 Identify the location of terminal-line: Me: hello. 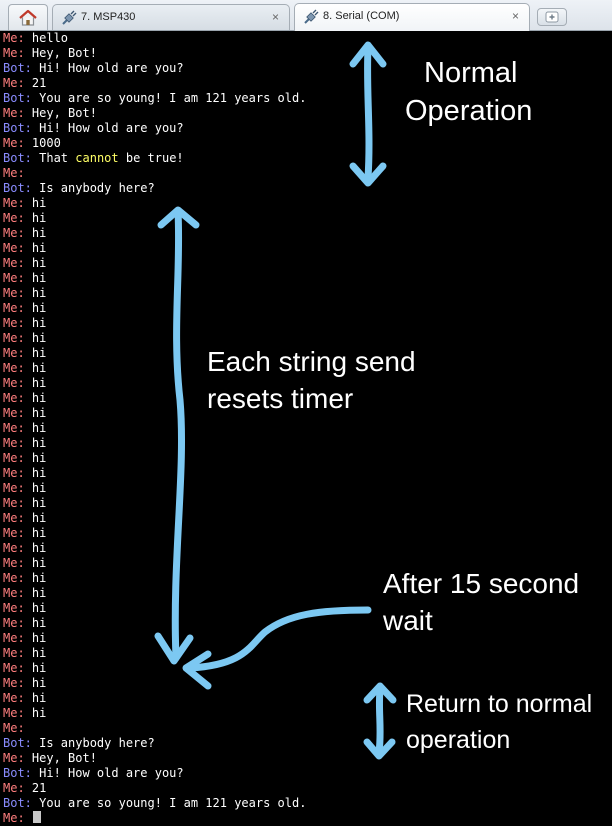
(35, 38).